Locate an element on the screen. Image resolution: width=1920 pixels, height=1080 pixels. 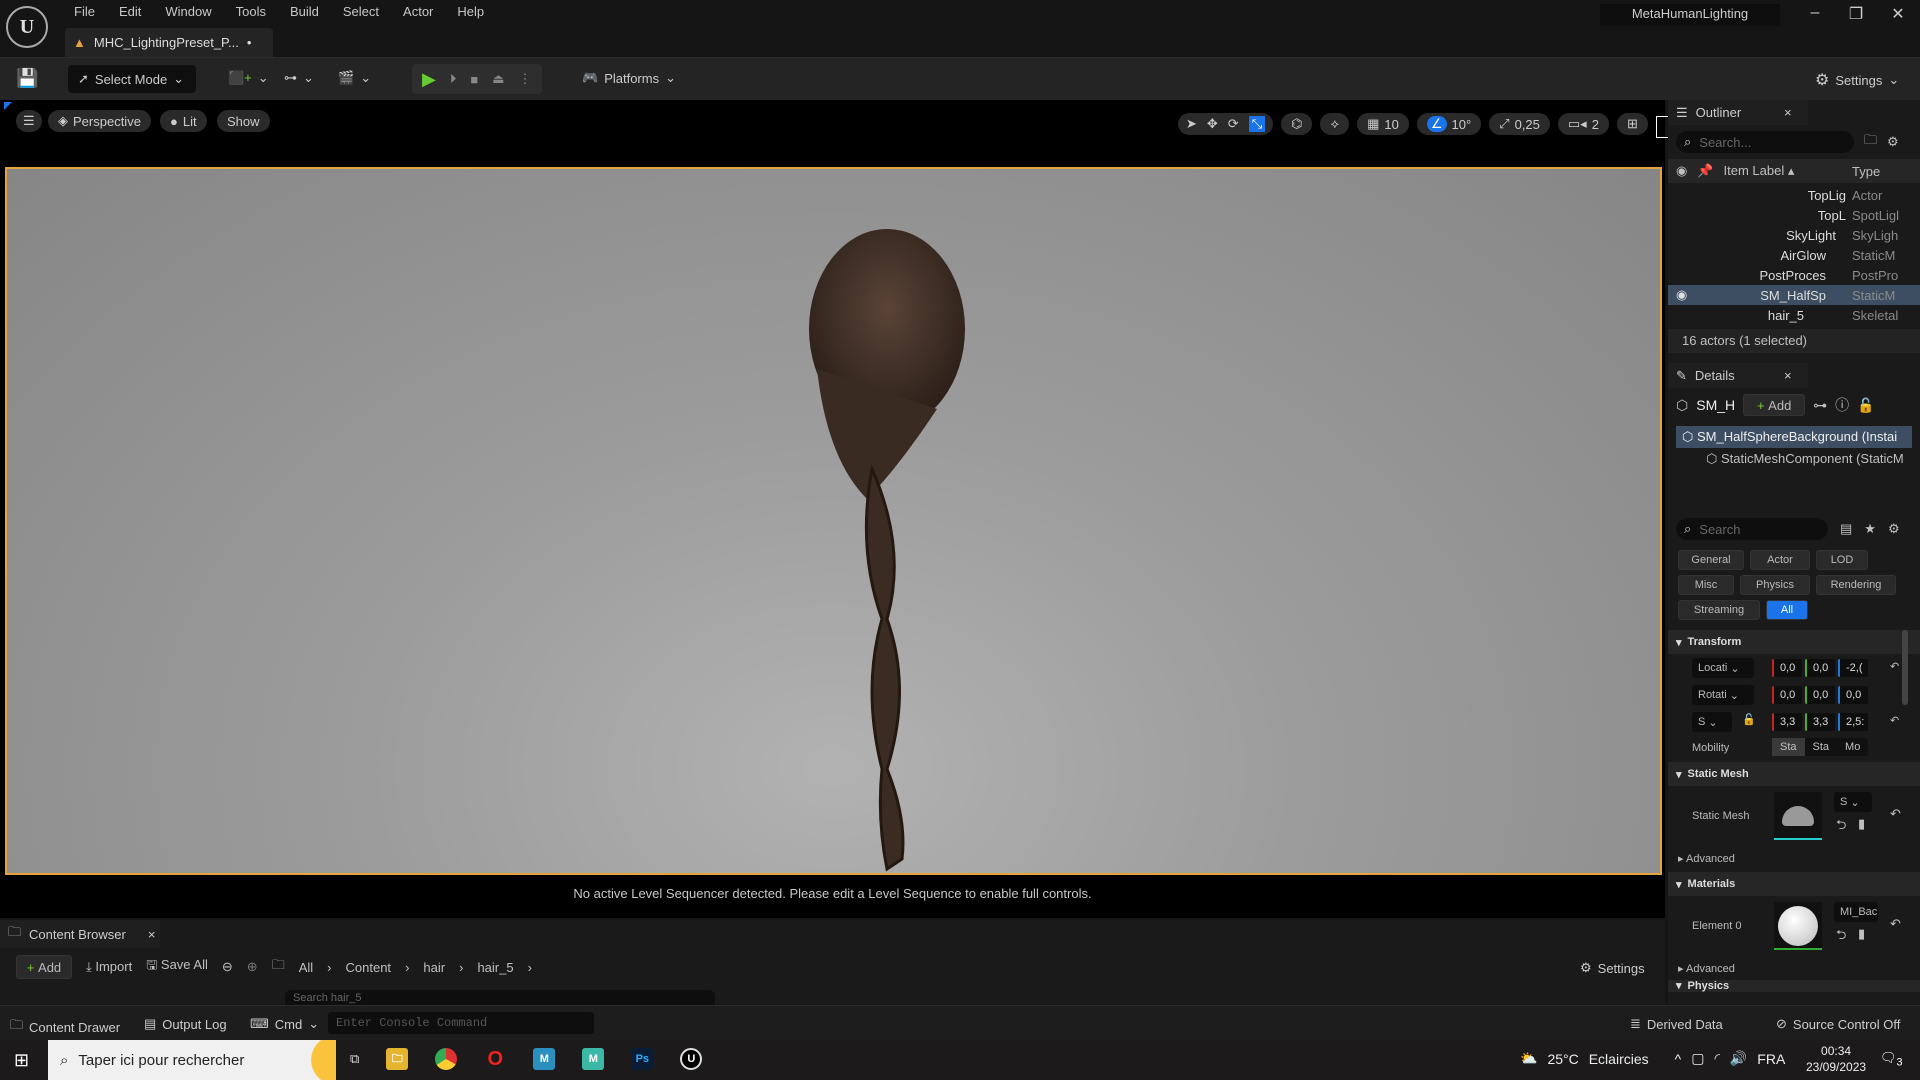
eject-icon: ⏏ is located at coordinates (498, 79).